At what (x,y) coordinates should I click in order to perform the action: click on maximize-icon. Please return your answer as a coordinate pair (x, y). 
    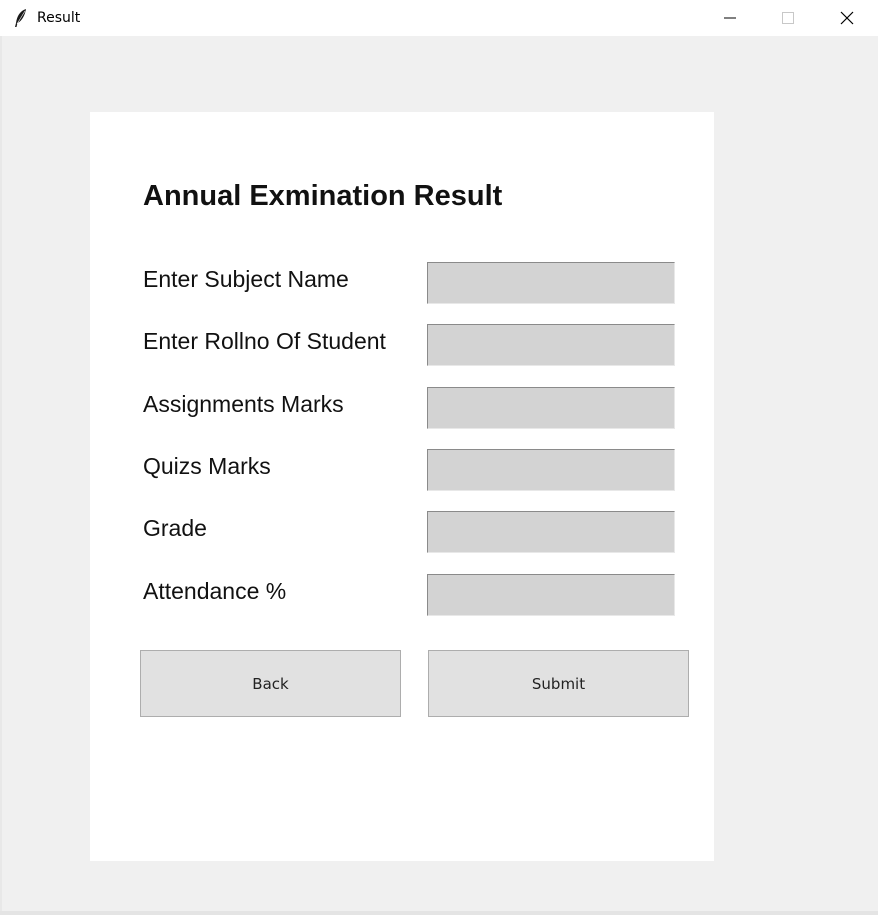
    Looking at the image, I should click on (788, 18).